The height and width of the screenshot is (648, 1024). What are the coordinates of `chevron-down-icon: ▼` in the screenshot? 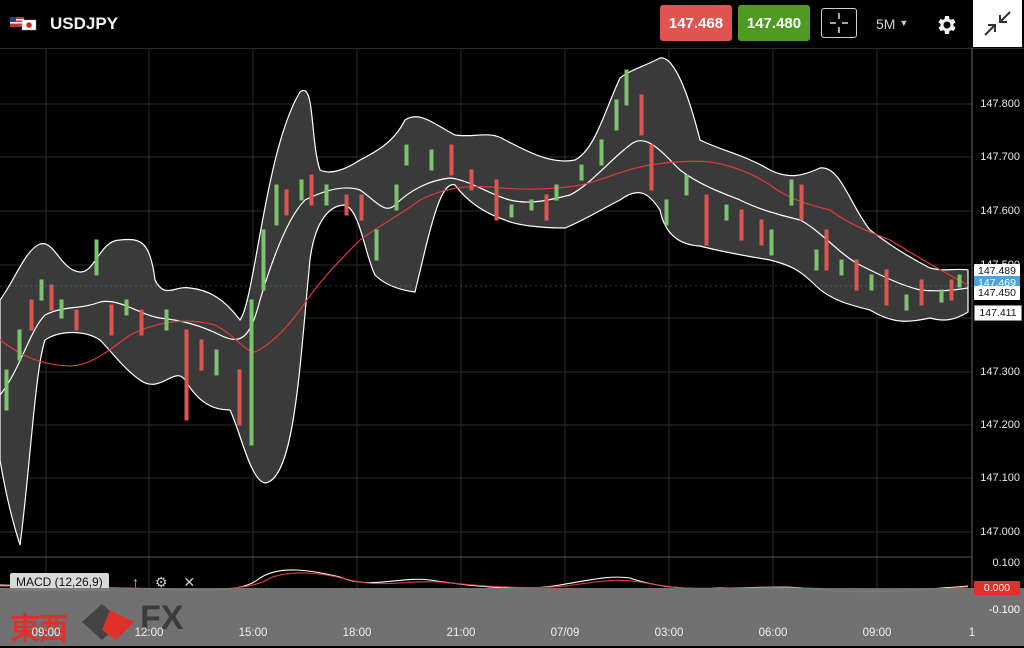 It's located at (904, 23).